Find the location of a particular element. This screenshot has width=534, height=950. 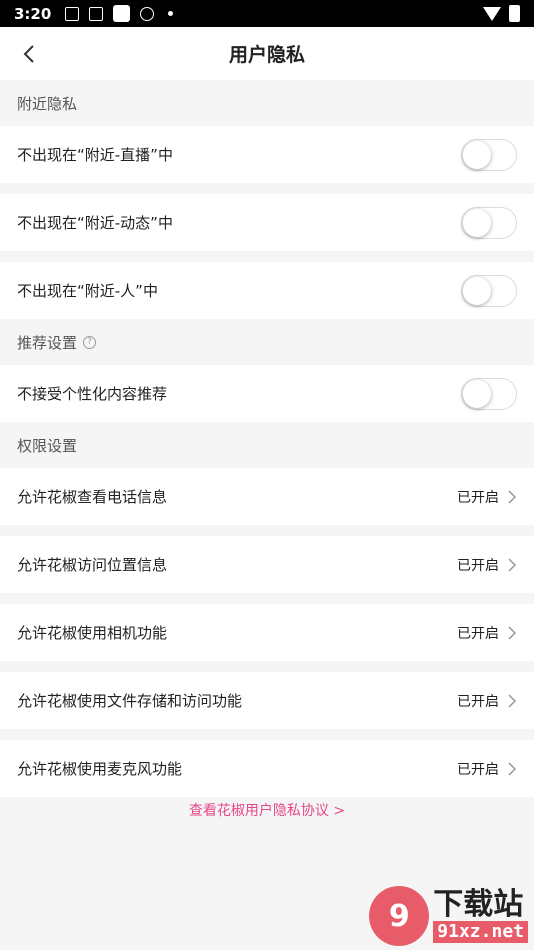

wifi-icon is located at coordinates (492, 13).